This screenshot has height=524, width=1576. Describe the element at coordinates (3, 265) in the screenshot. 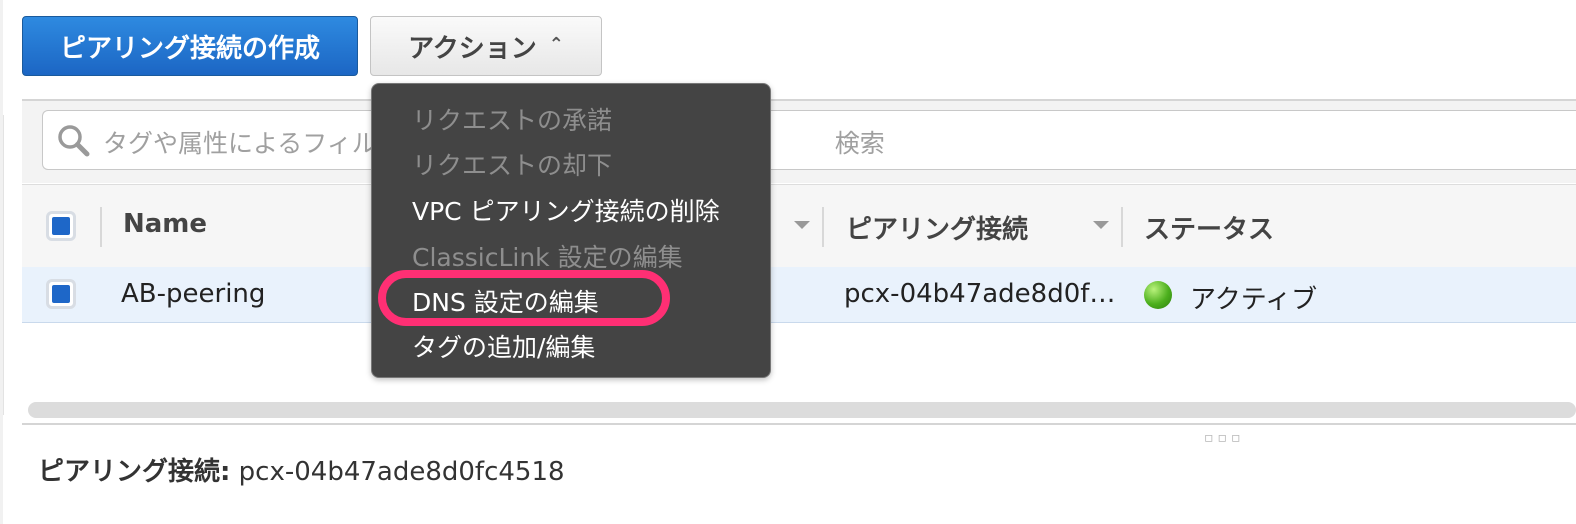

I see `left-edge-divider` at that location.